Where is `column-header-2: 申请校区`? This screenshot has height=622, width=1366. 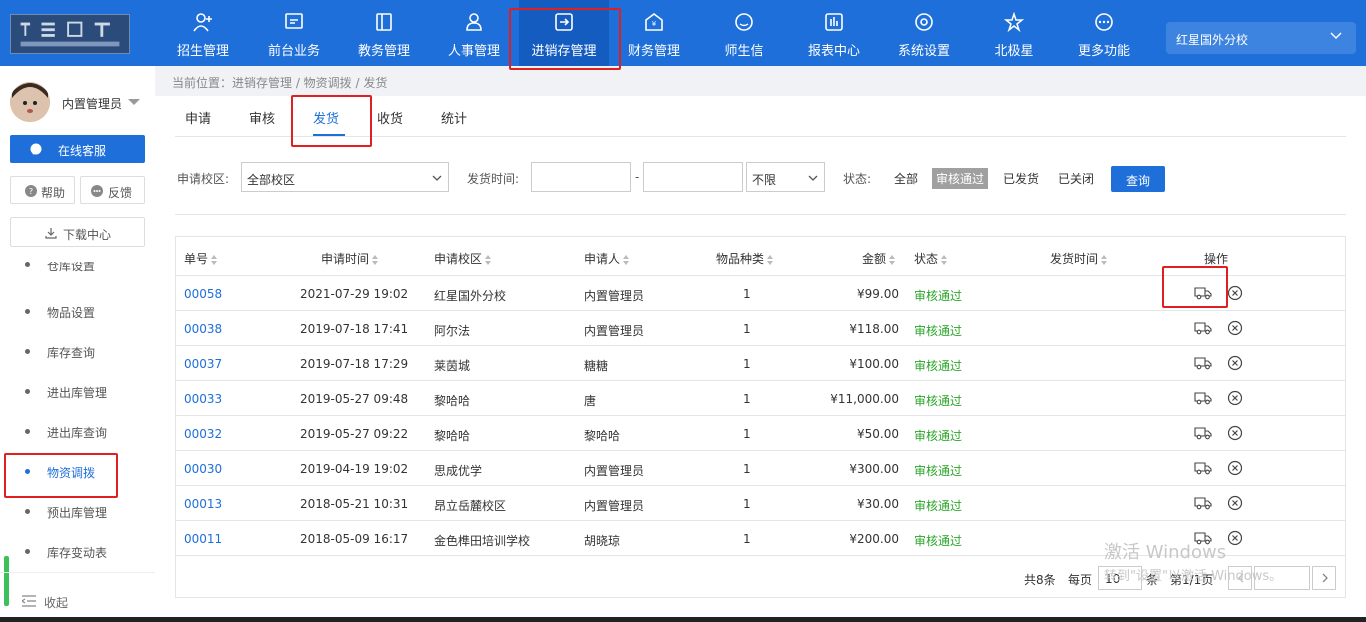
column-header-2: 申请校区 is located at coordinates (463, 258).